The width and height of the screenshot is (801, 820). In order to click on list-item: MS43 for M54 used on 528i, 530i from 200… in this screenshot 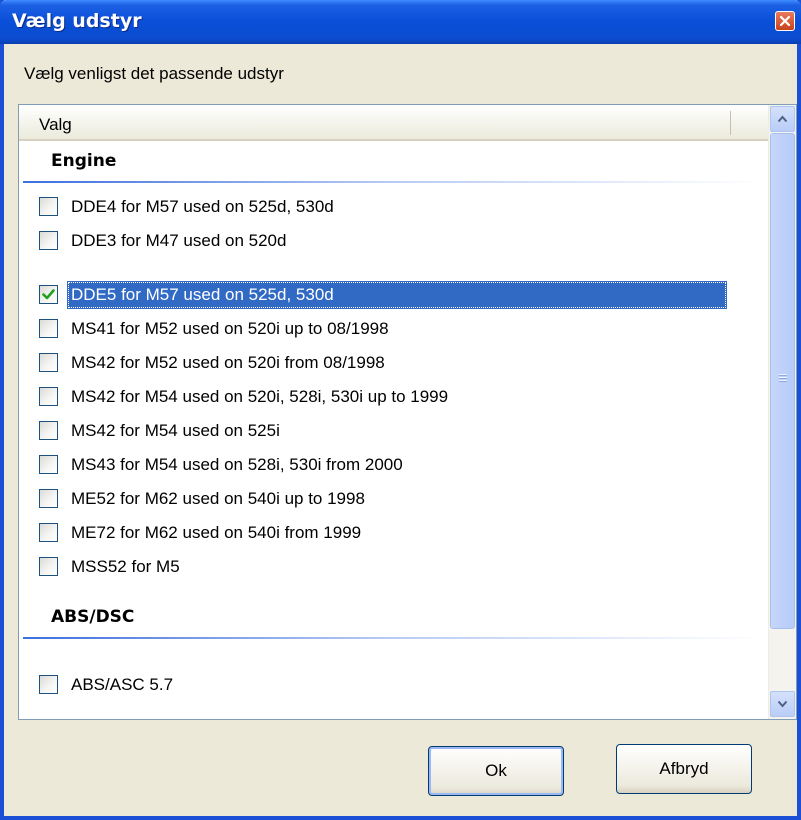, I will do `click(399, 465)`.